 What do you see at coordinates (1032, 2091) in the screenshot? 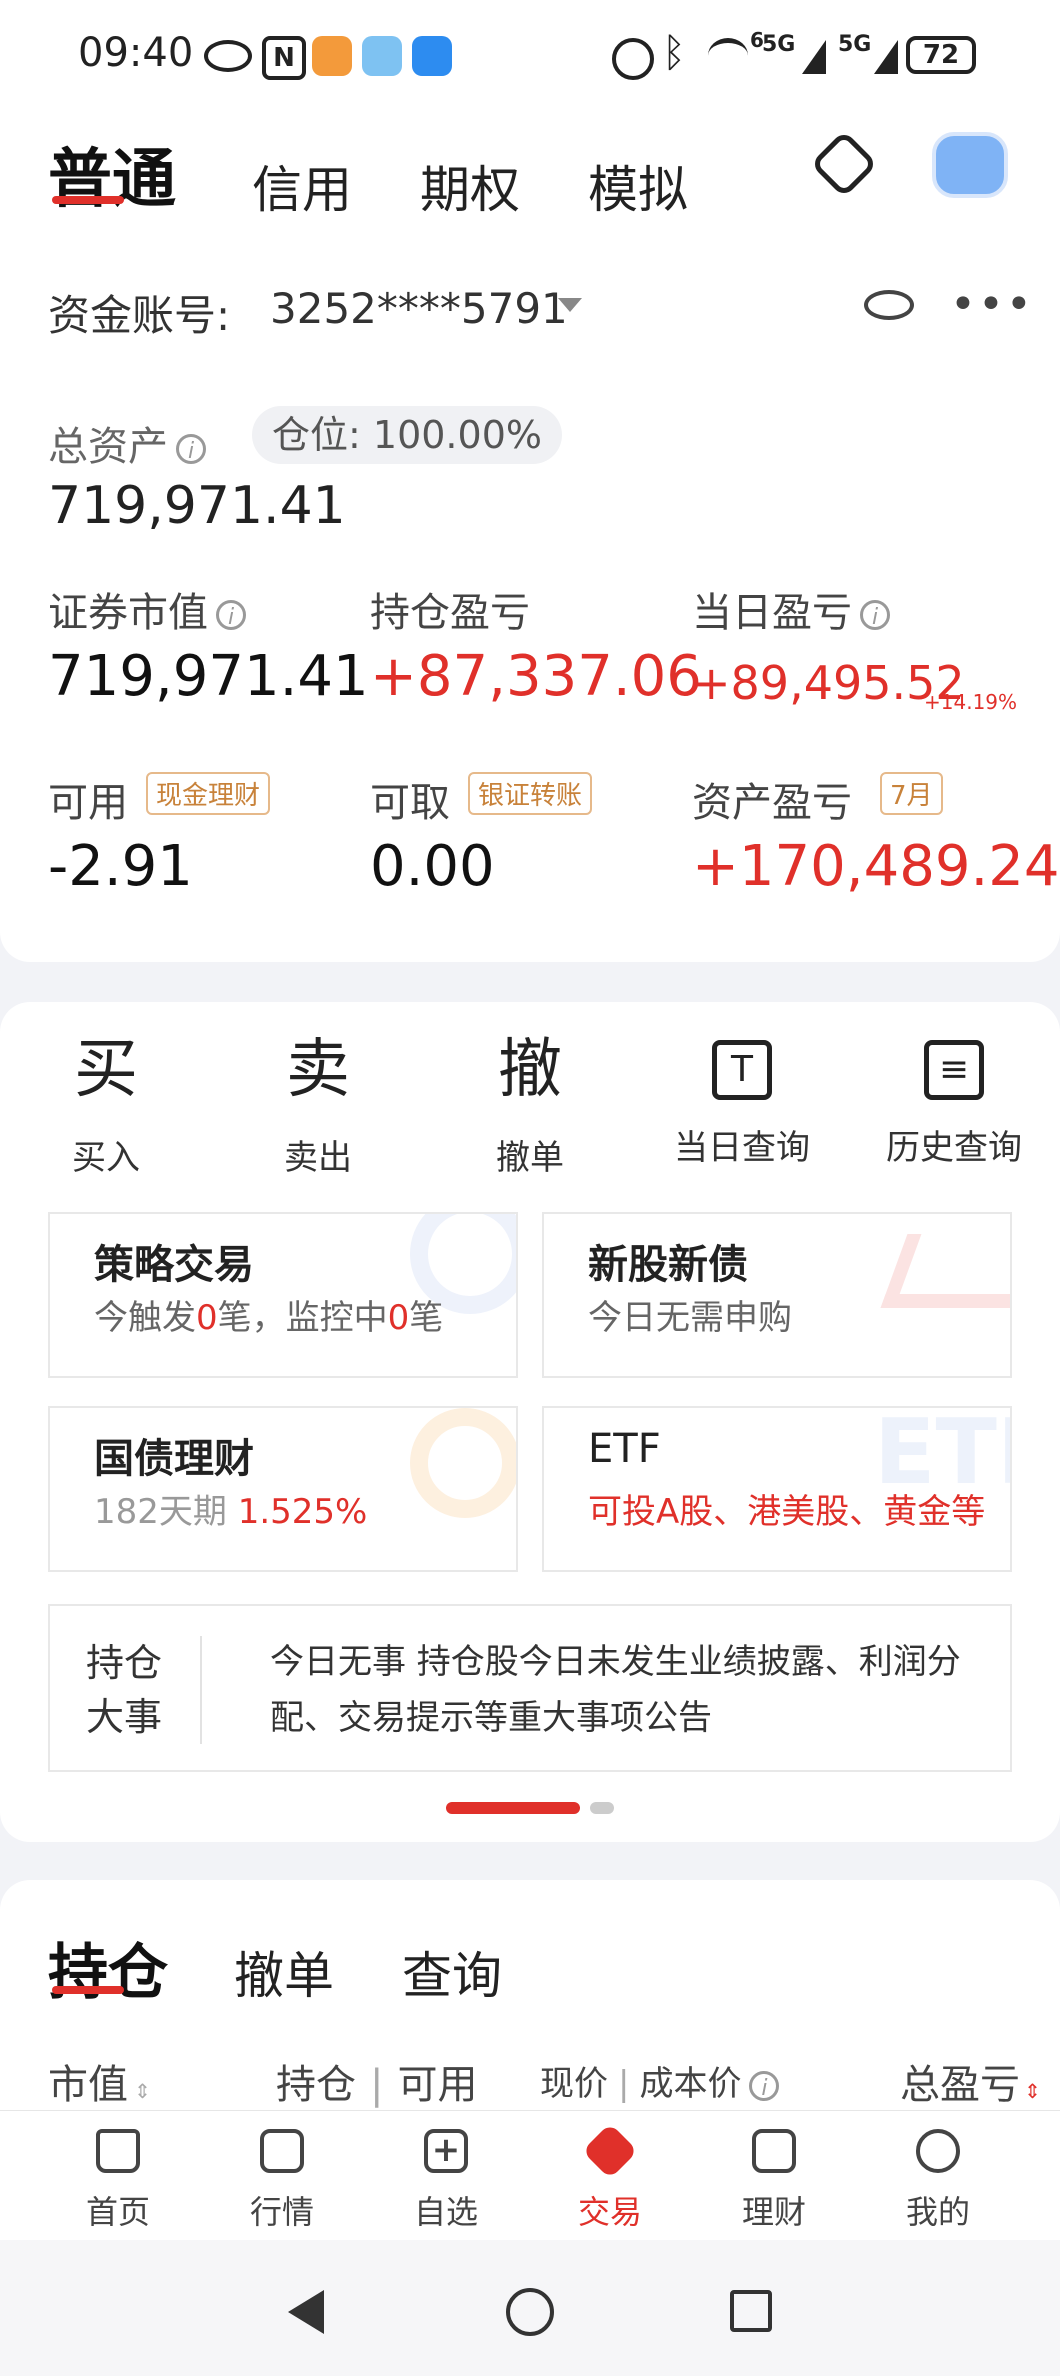
I see `sort-desc-icon: ⇕` at bounding box center [1032, 2091].